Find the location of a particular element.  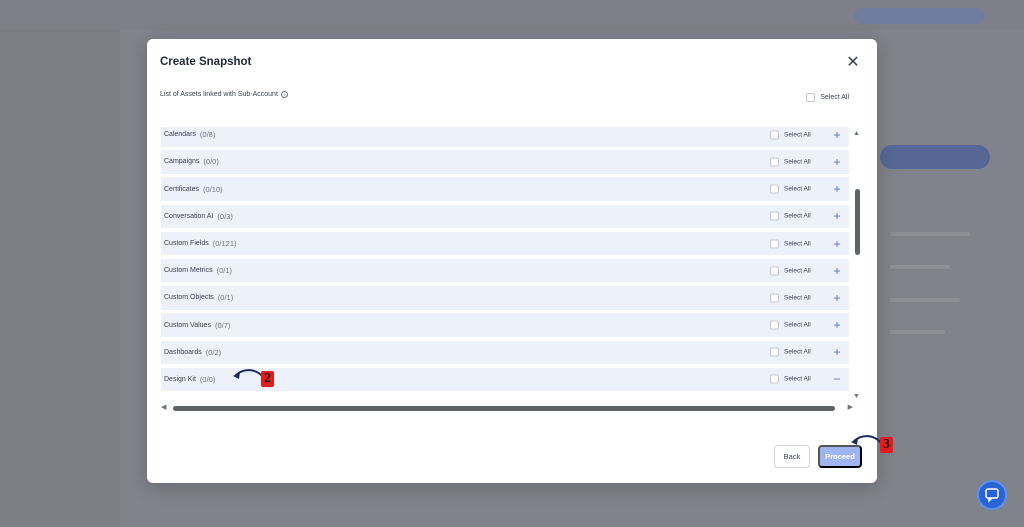

assets-subtitle: List of Assets linked with Sub-Account i is located at coordinates (224, 94).